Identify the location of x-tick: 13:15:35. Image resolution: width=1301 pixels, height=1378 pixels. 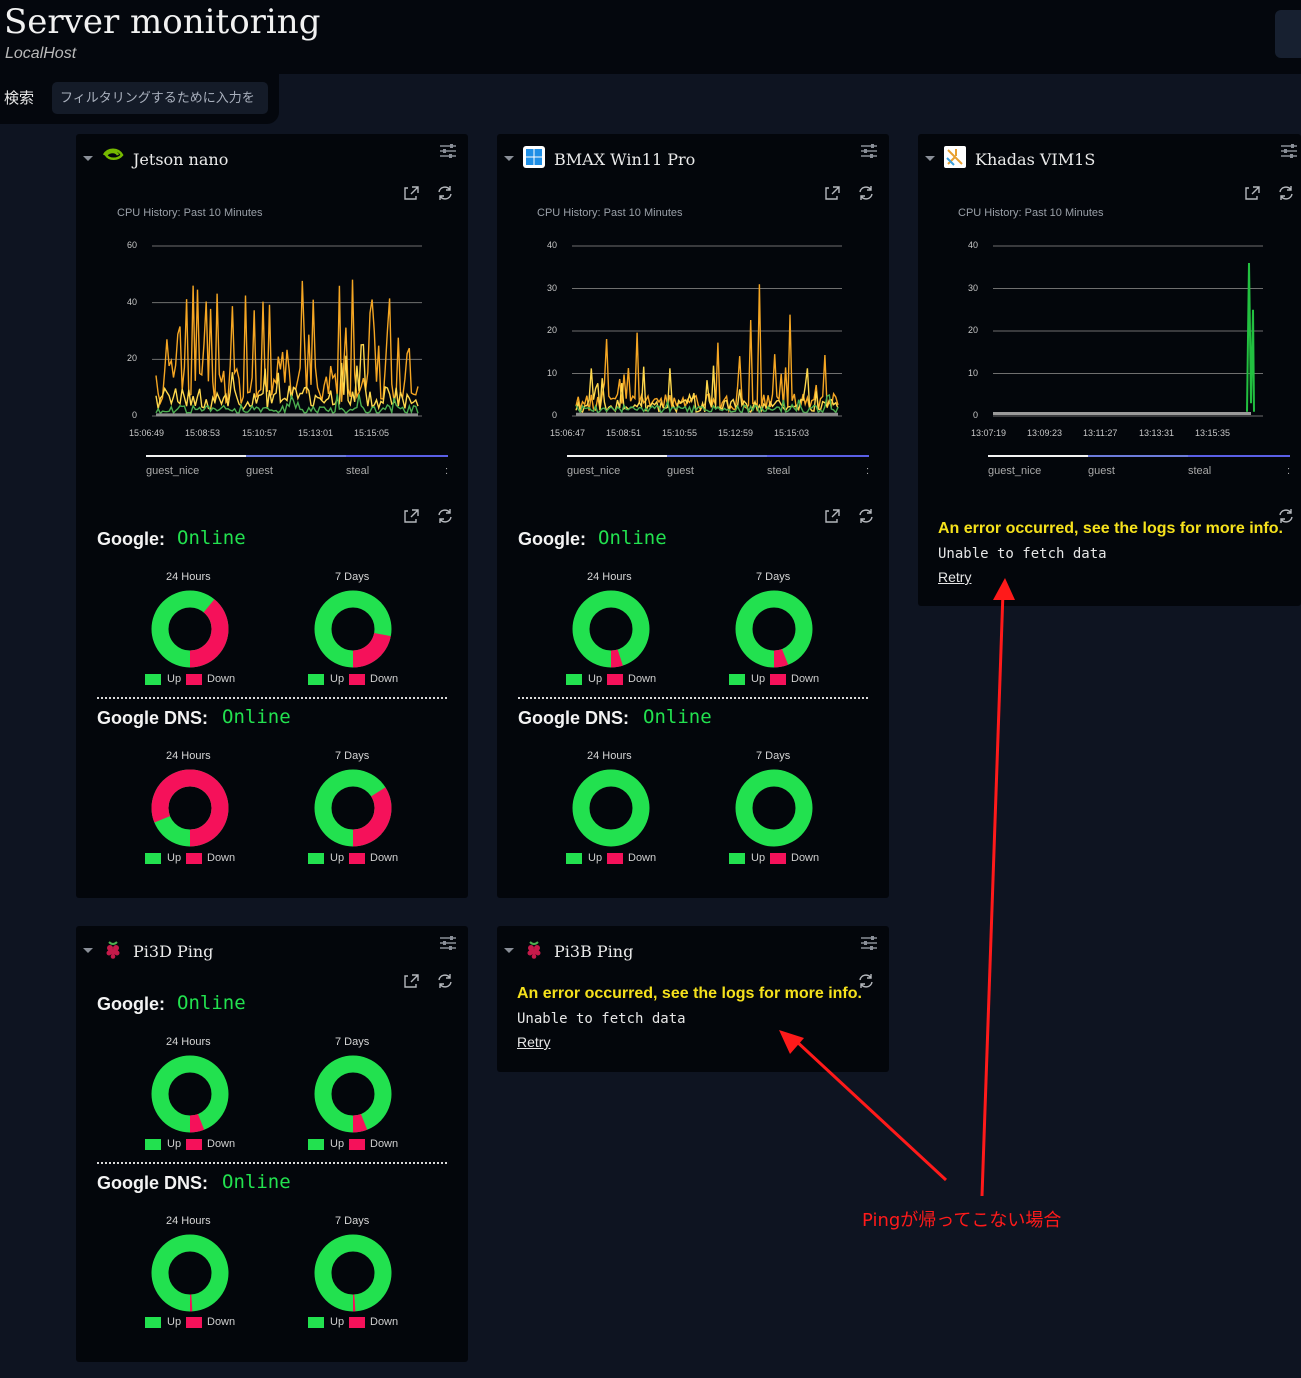
(1213, 433).